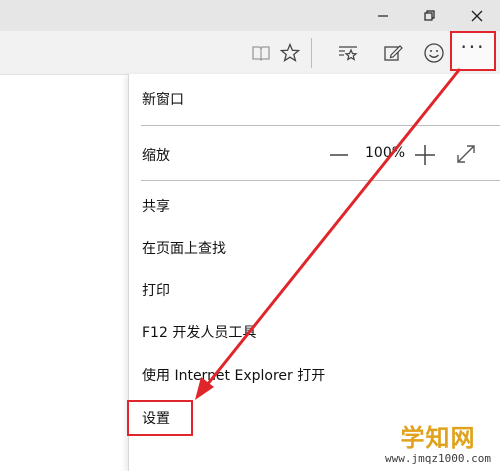 This screenshot has width=500, height=471. I want to click on zoom-in-button, so click(425, 155).